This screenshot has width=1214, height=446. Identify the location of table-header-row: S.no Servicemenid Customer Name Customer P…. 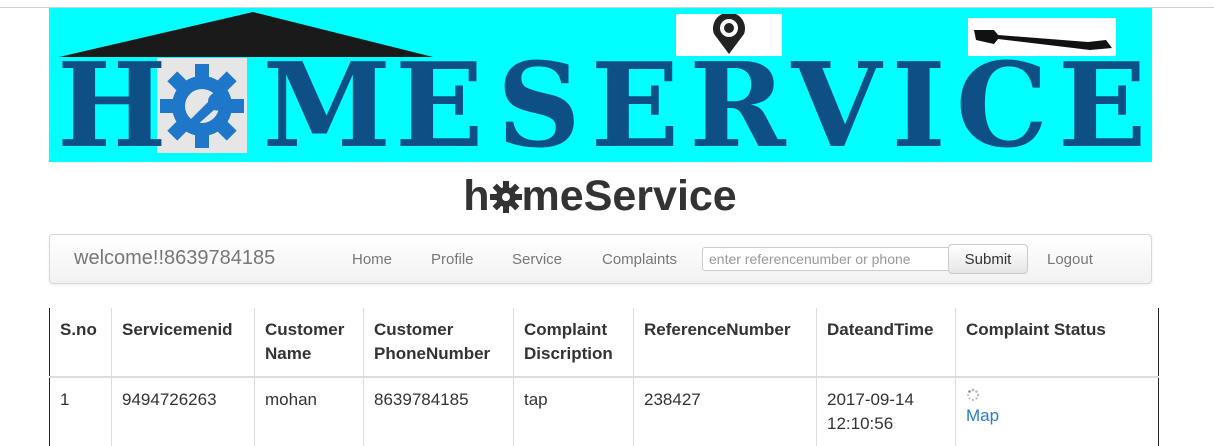
(604, 343).